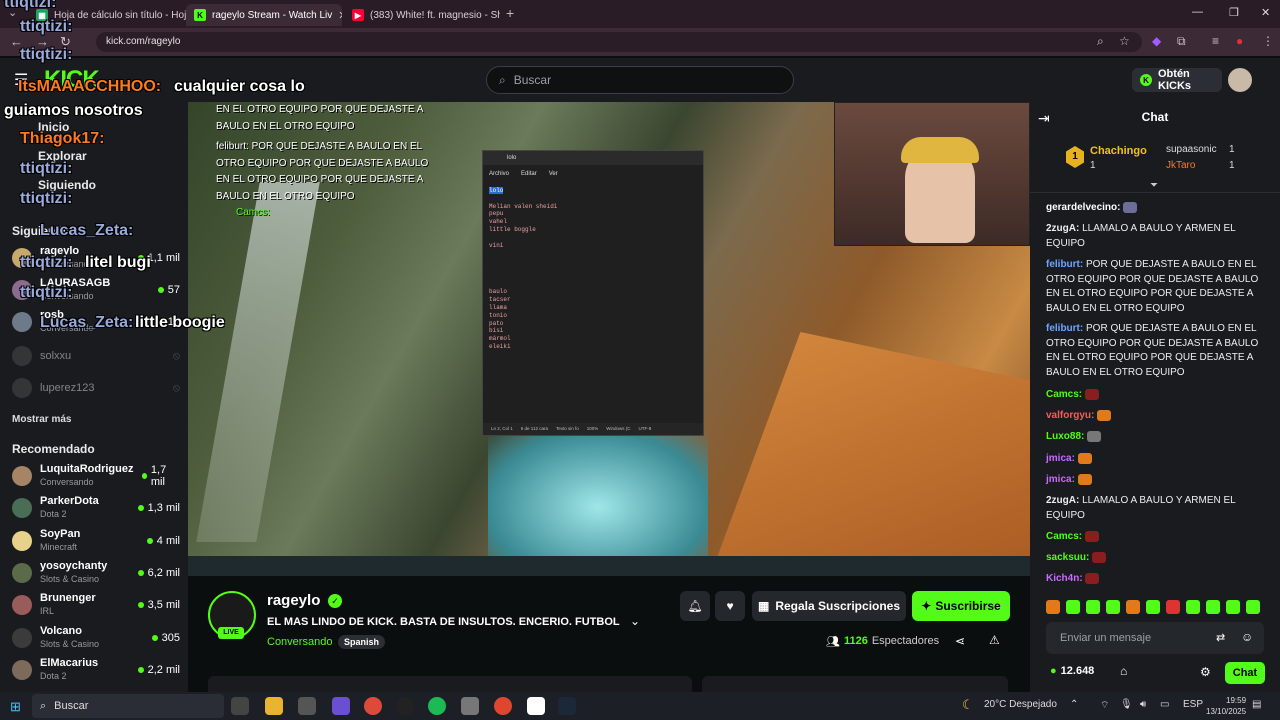 This screenshot has height=720, width=1280. What do you see at coordinates (1065, 436) in the screenshot?
I see `chat-username: Luxo88:` at bounding box center [1065, 436].